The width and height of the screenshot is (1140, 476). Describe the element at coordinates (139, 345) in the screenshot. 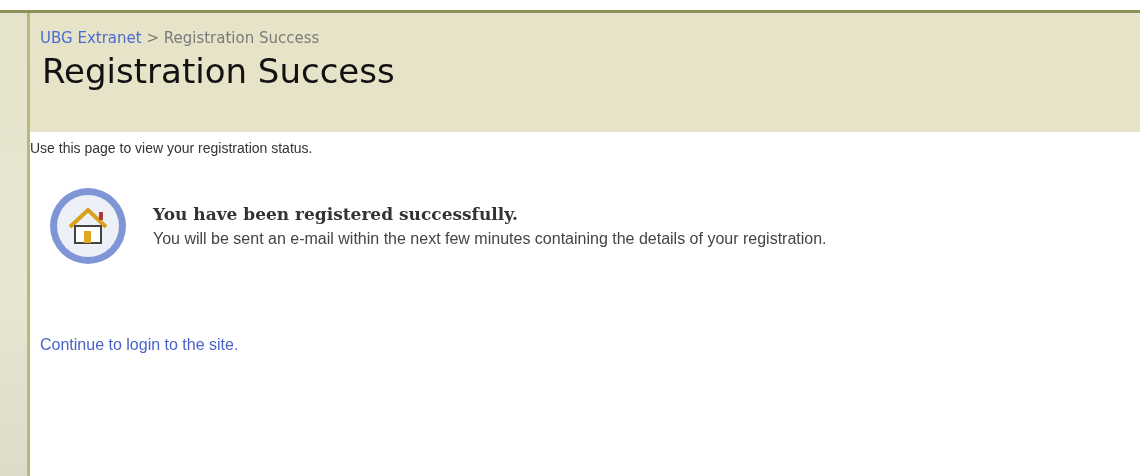

I see `login-link: Continue to login to the site.` at that location.